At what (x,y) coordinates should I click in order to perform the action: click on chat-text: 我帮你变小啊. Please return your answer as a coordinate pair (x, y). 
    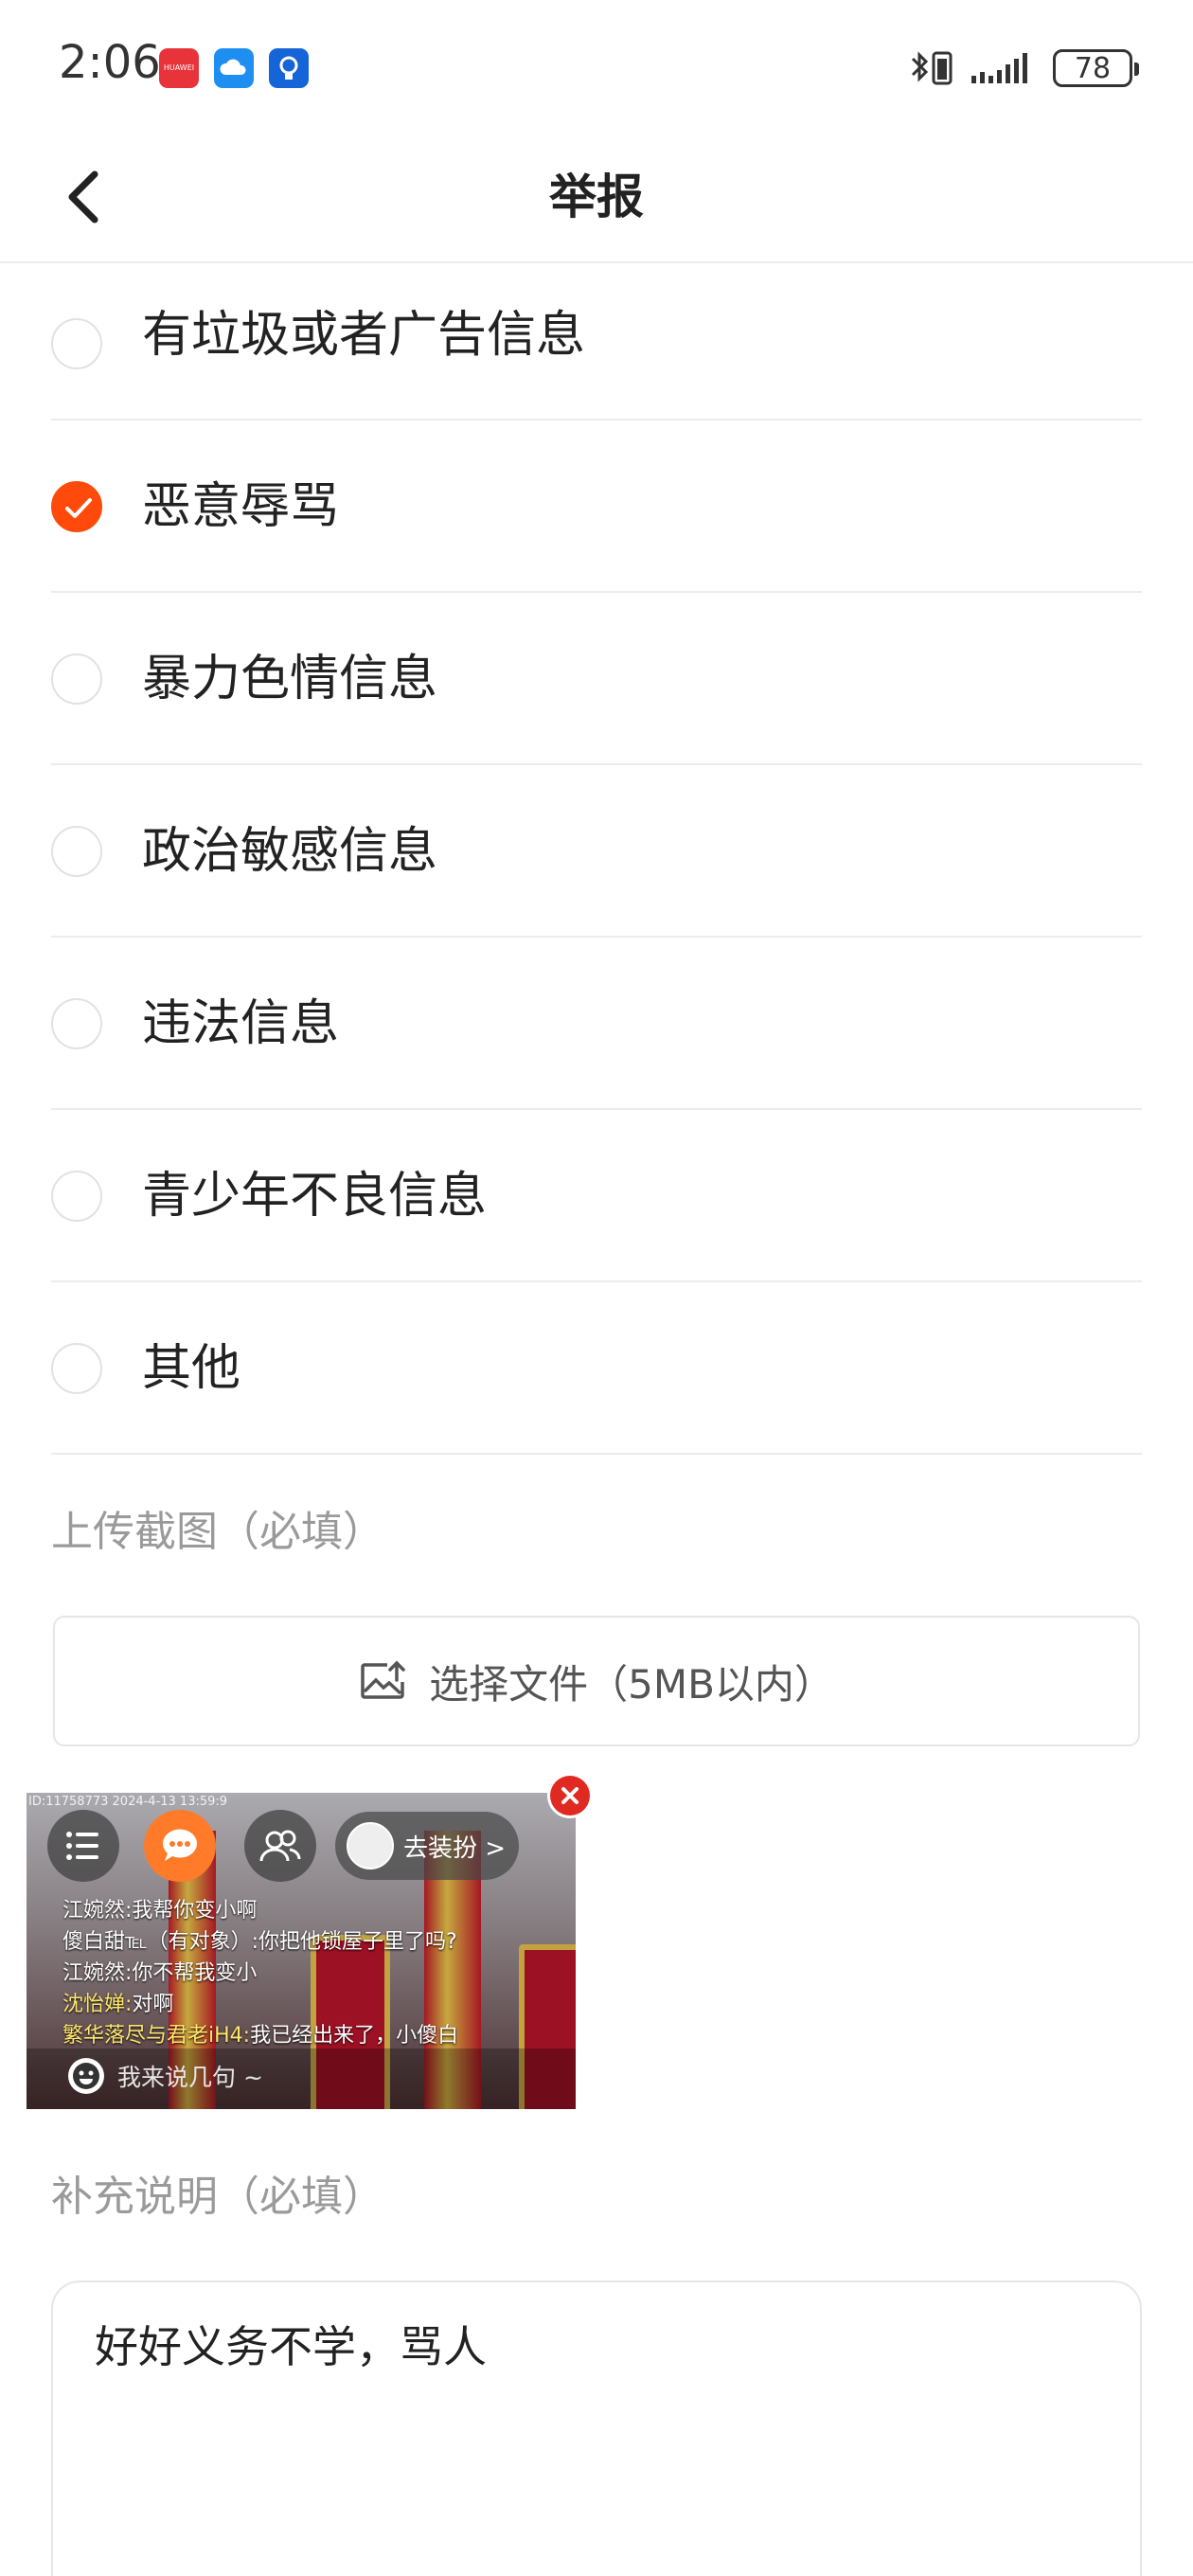
    Looking at the image, I should click on (195, 1911).